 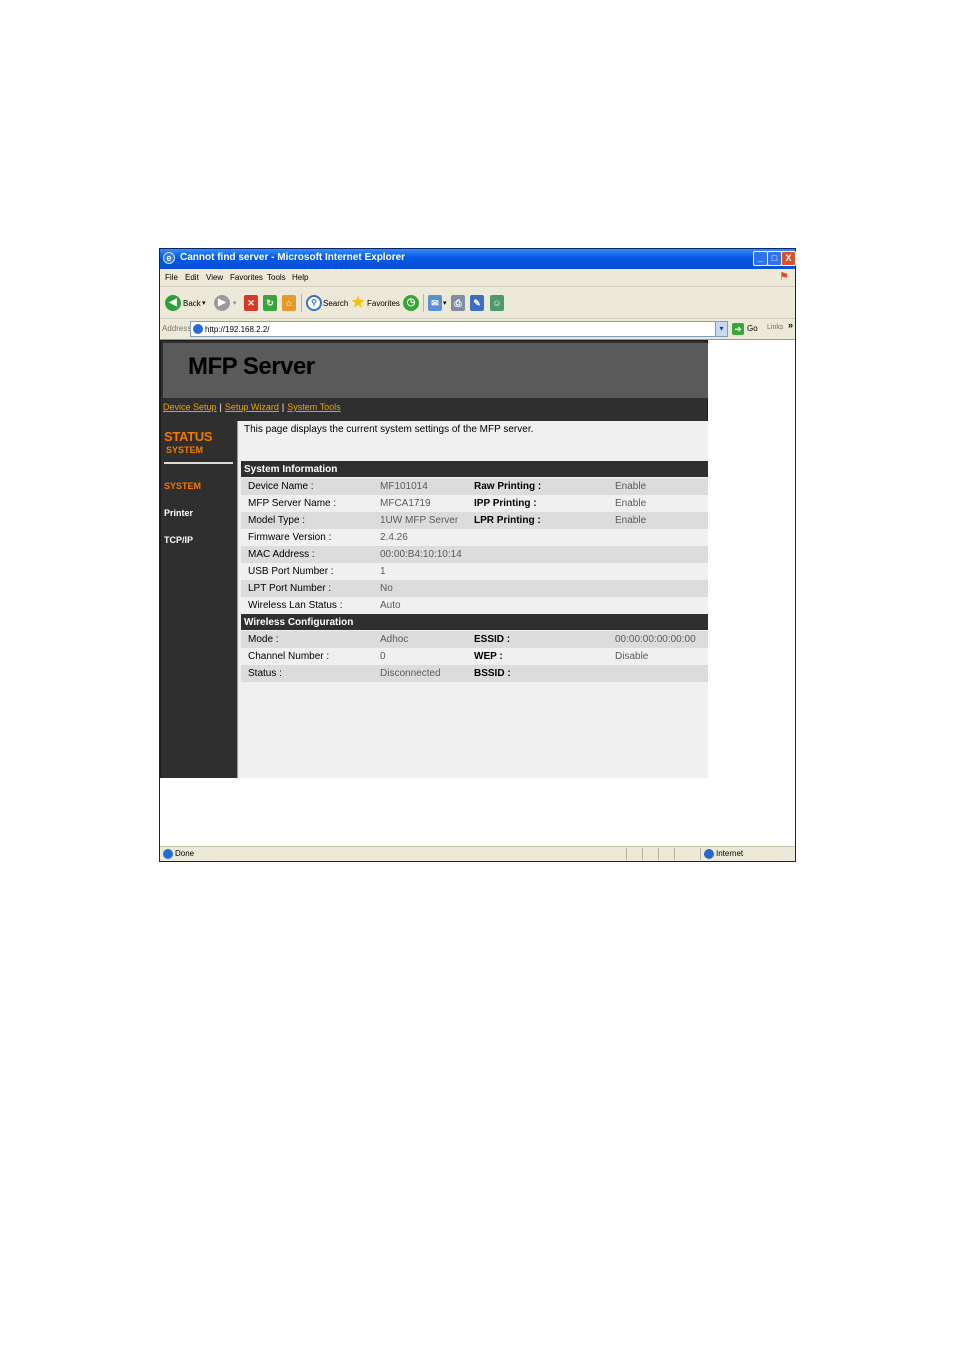 I want to click on home-icon: ⌂, so click(x=289, y=303).